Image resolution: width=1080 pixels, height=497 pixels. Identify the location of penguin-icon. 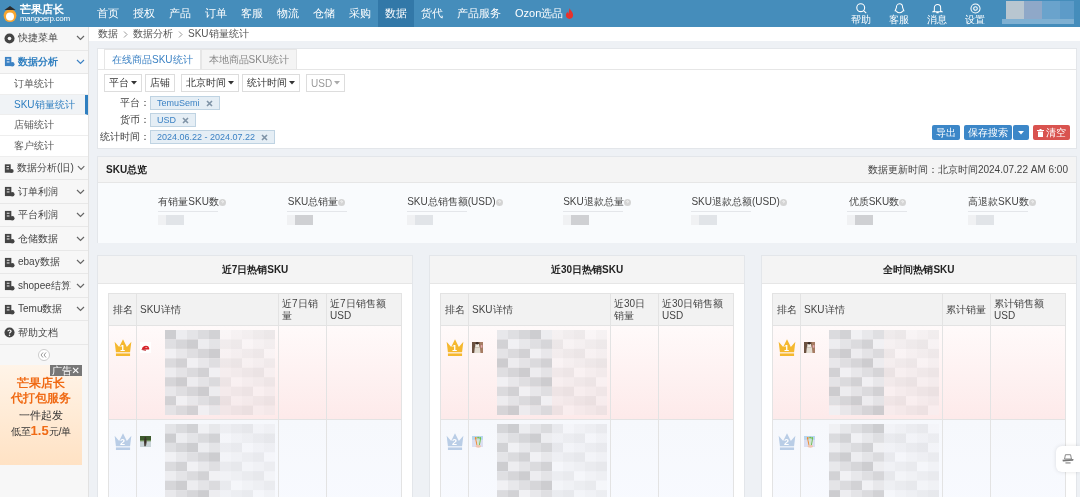
(899, 8).